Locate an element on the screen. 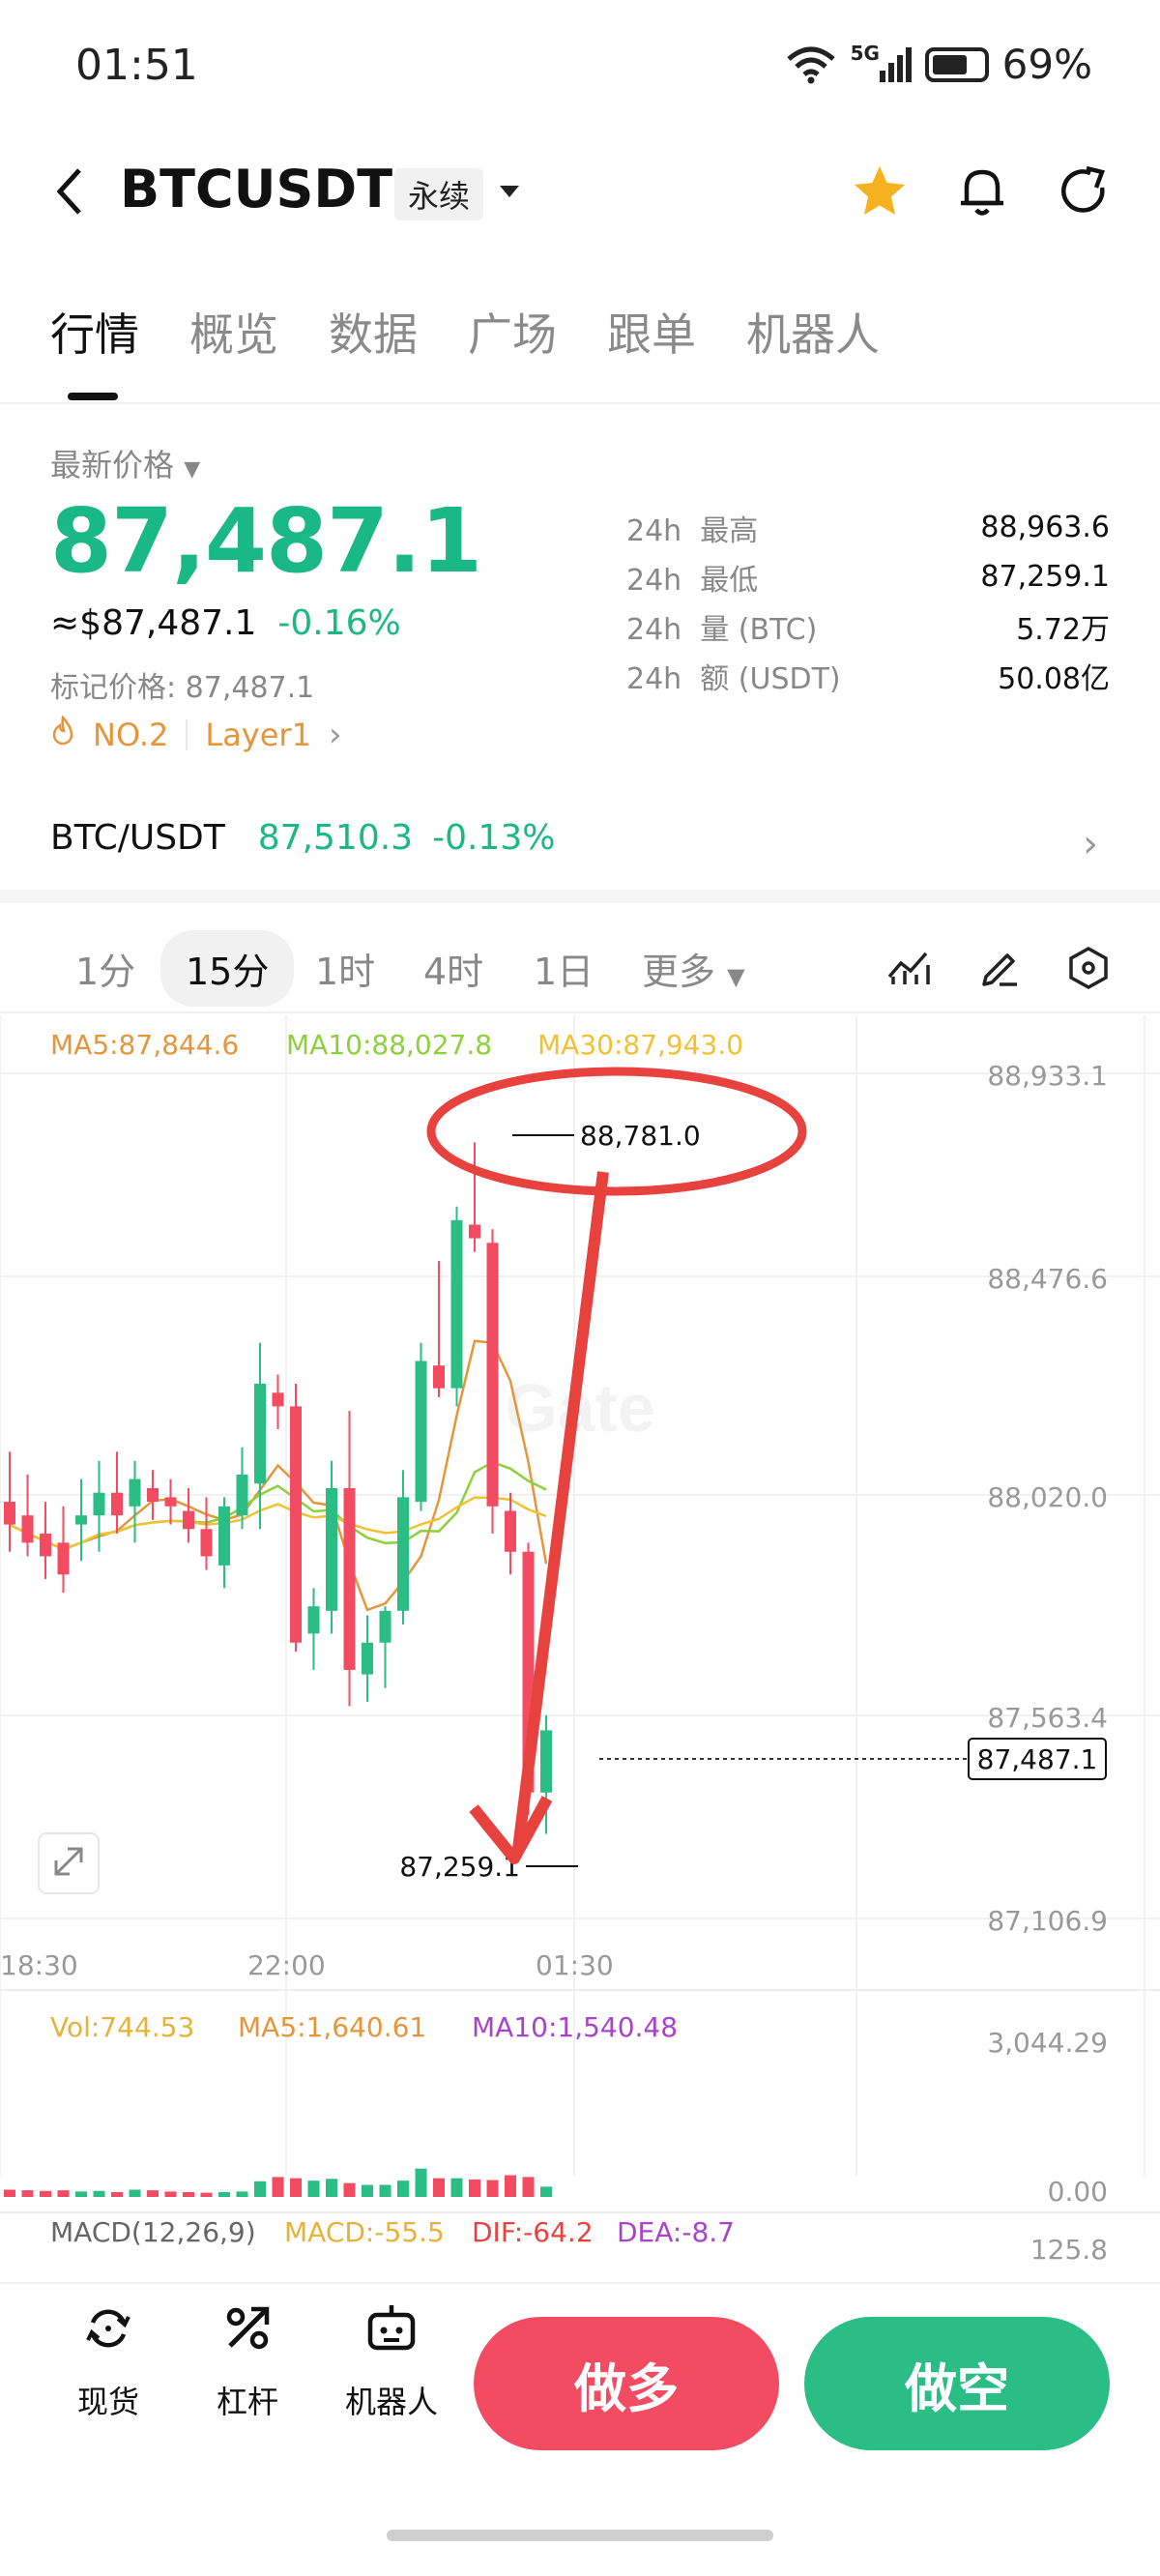 The image size is (1160, 2576). status-icons: 5G 69% is located at coordinates (939, 64).